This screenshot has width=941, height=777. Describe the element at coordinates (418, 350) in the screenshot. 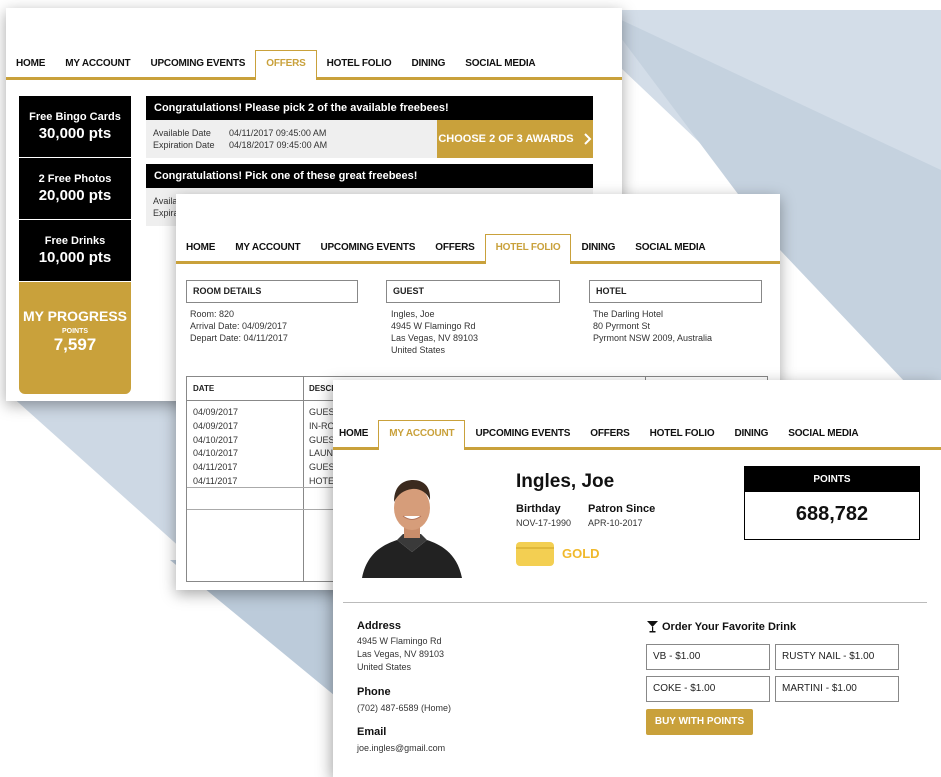

I see `guest-country: United States` at that location.